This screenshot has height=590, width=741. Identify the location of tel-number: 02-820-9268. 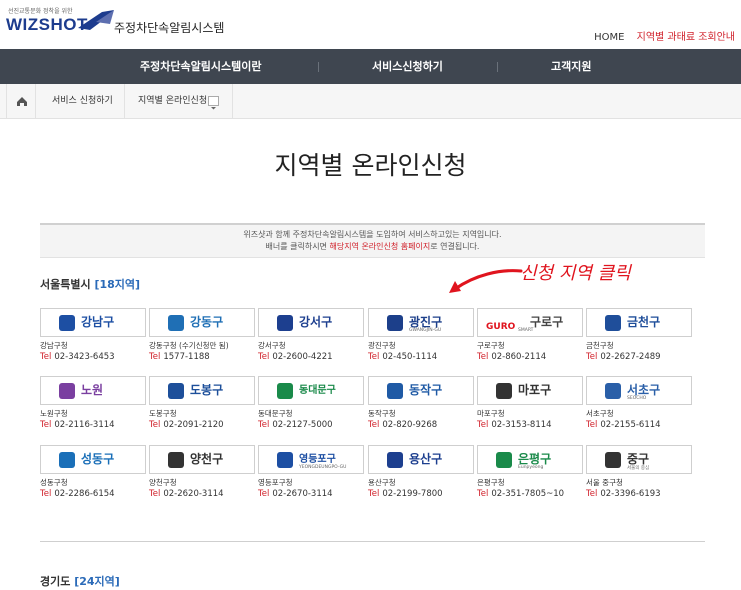
(410, 425).